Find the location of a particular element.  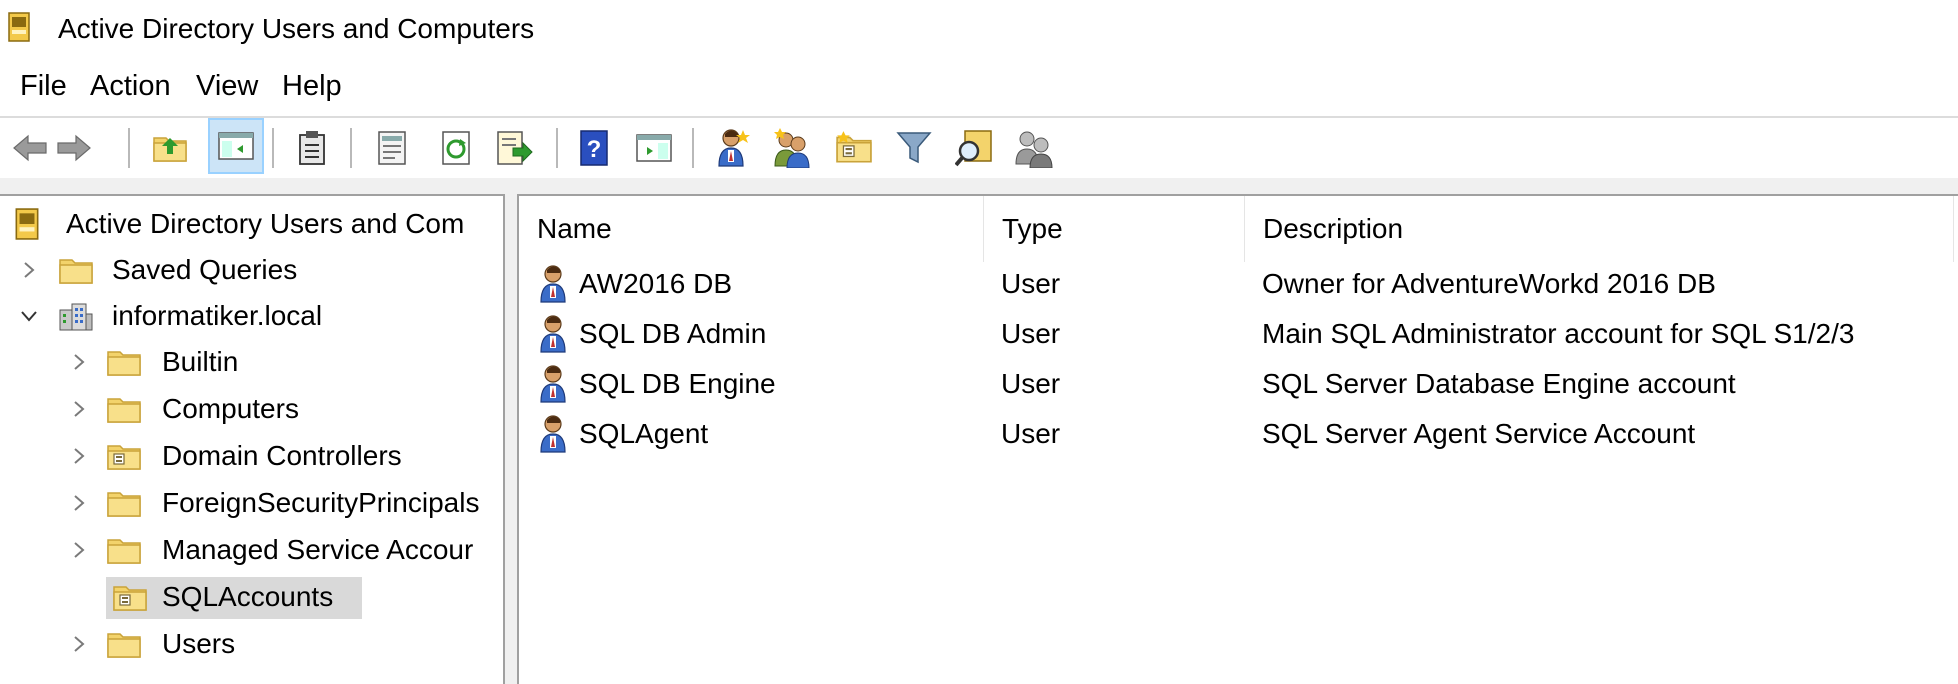

menu-file: File is located at coordinates (43, 86).